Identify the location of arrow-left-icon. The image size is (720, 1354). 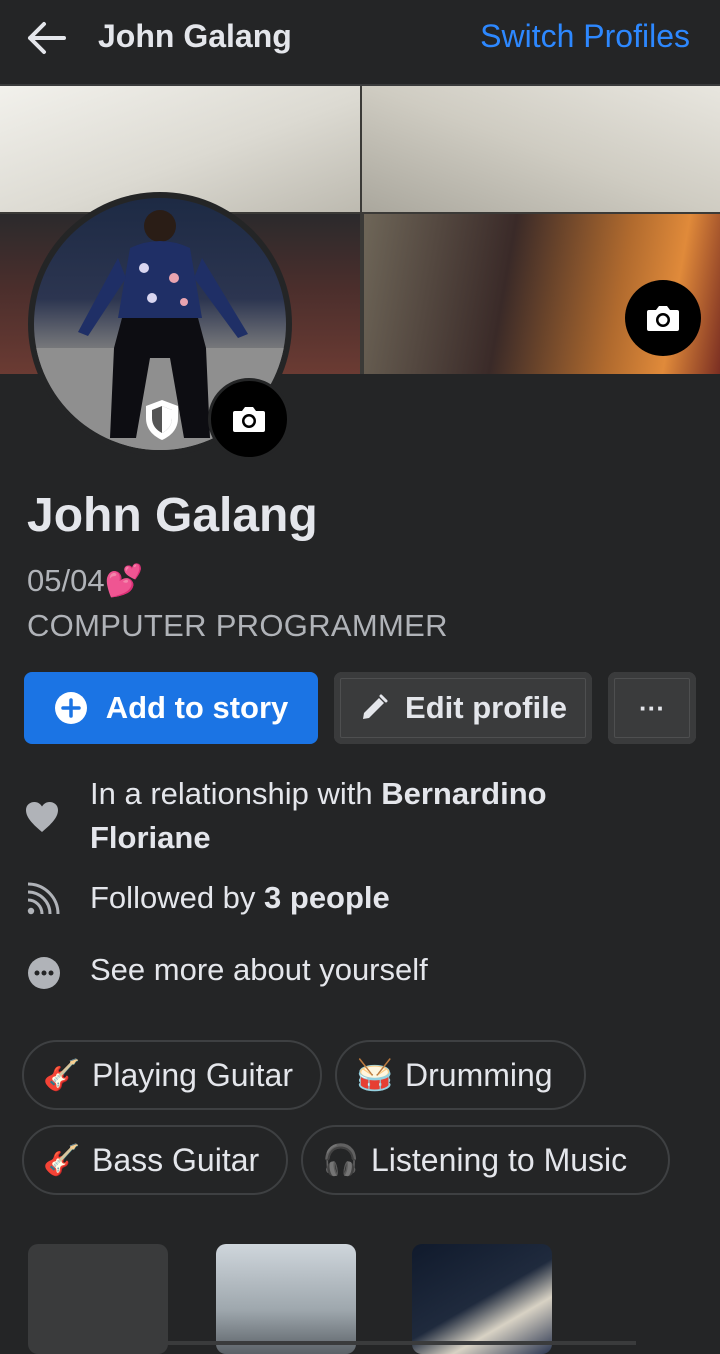
(46, 38).